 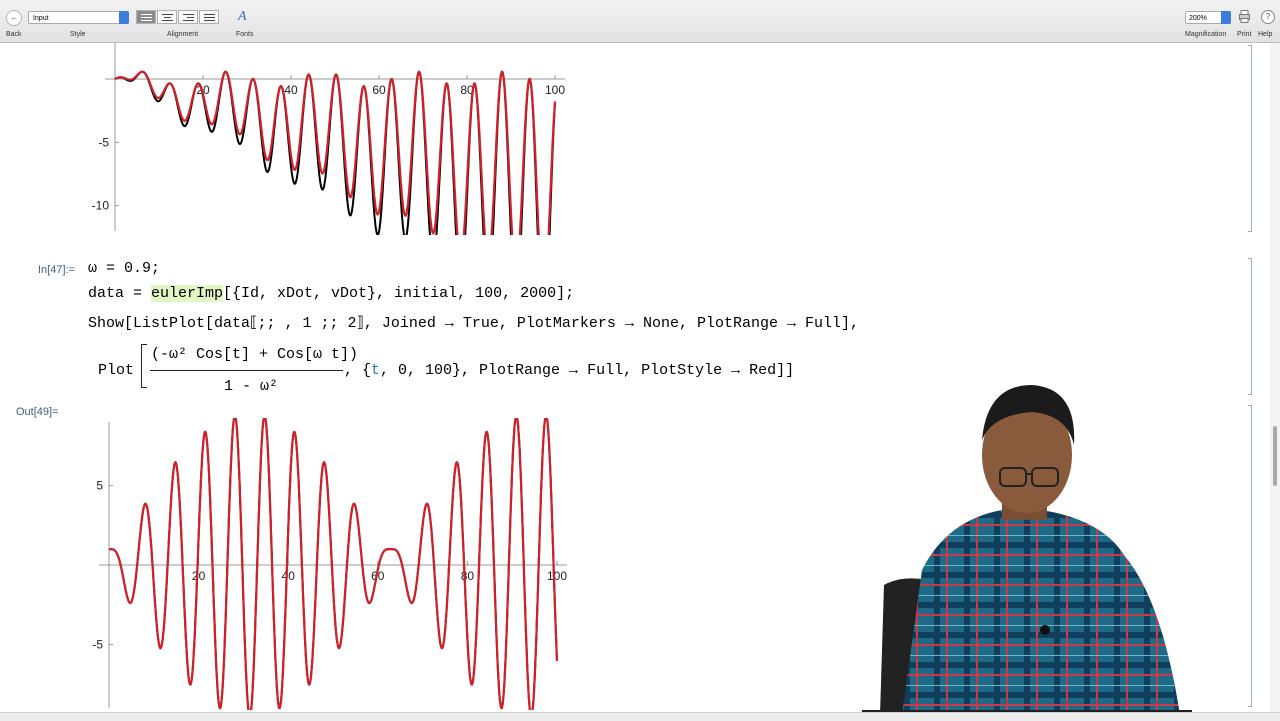 What do you see at coordinates (78, 17) in the screenshot?
I see `style-select: Input` at bounding box center [78, 17].